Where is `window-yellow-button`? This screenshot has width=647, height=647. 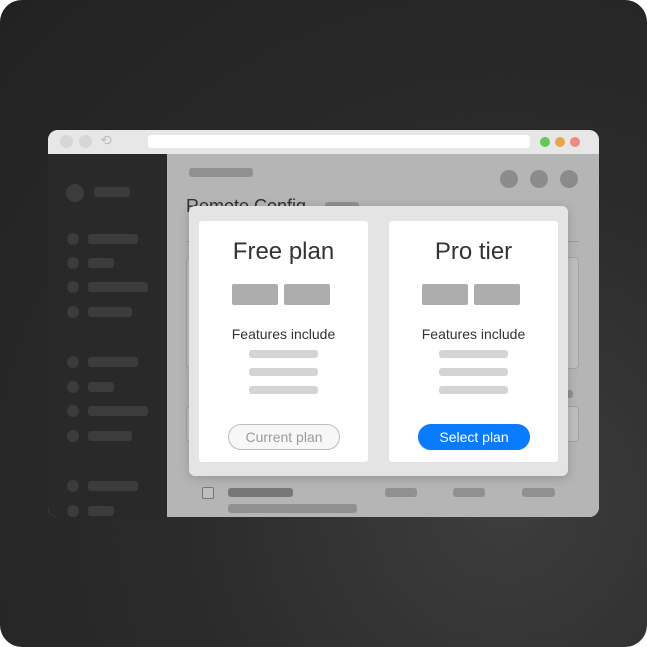
window-yellow-button is located at coordinates (560, 142).